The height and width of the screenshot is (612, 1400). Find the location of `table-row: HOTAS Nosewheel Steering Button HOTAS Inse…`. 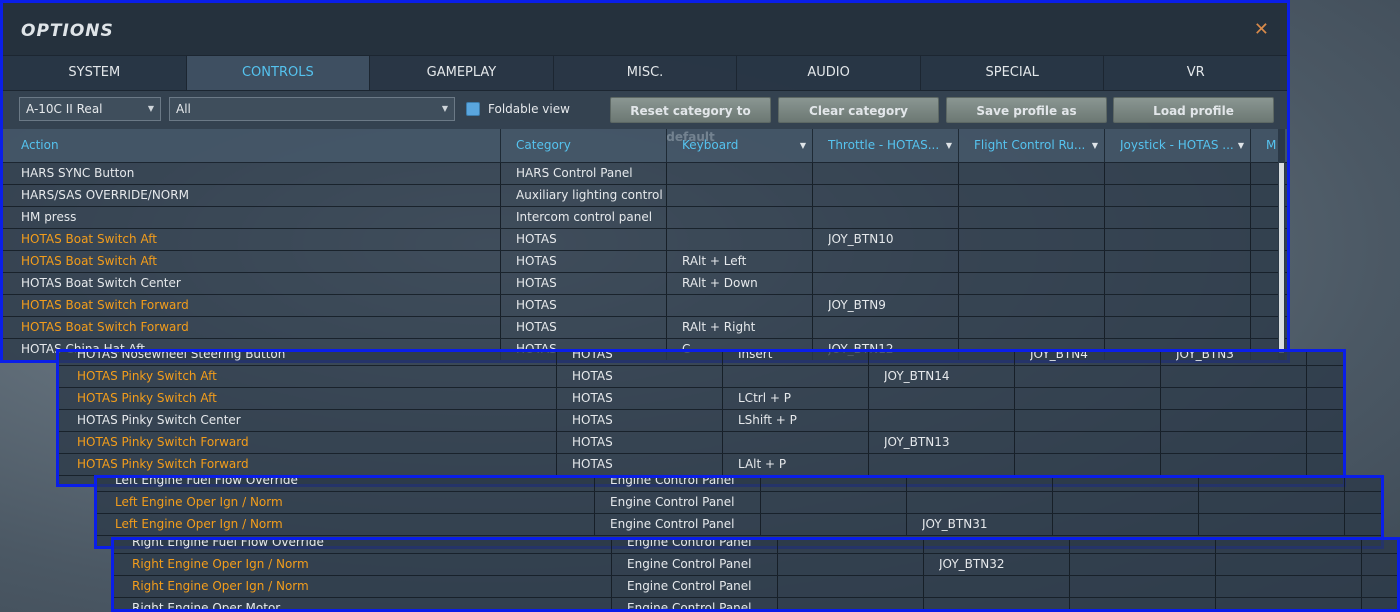

table-row: HOTAS Nosewheel Steering Button HOTAS Inse… is located at coordinates (701, 359).